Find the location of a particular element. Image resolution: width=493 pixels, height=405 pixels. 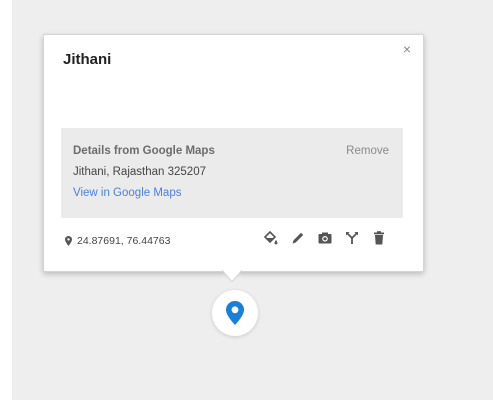

directions-button is located at coordinates (352, 238).